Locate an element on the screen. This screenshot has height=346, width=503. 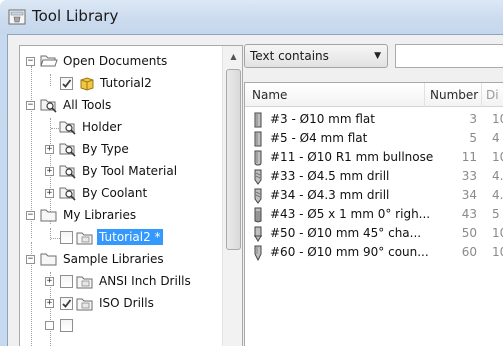
tree-item-label: By Tool Material is located at coordinates (130, 171).